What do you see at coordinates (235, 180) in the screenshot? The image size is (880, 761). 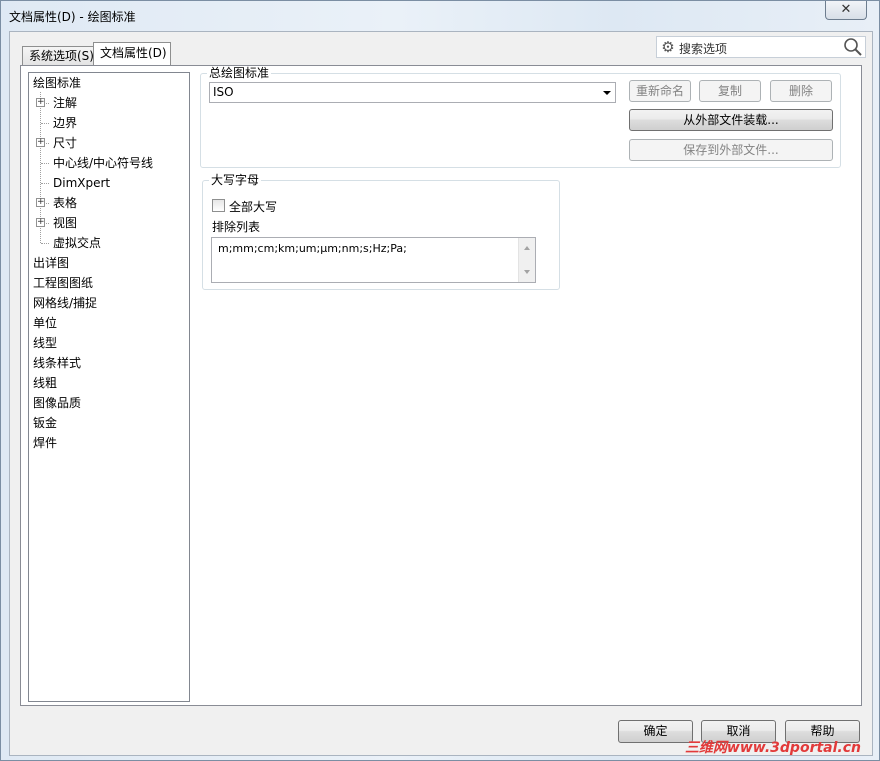 I see `uppercase-group-label: 大写字母` at bounding box center [235, 180].